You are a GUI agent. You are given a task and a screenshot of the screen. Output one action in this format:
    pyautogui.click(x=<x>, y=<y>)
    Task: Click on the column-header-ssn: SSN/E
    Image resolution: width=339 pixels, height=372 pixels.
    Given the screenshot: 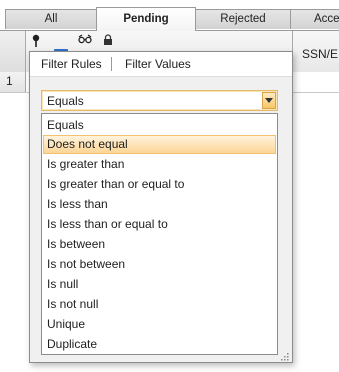 What is the action you would take?
    pyautogui.click(x=320, y=54)
    